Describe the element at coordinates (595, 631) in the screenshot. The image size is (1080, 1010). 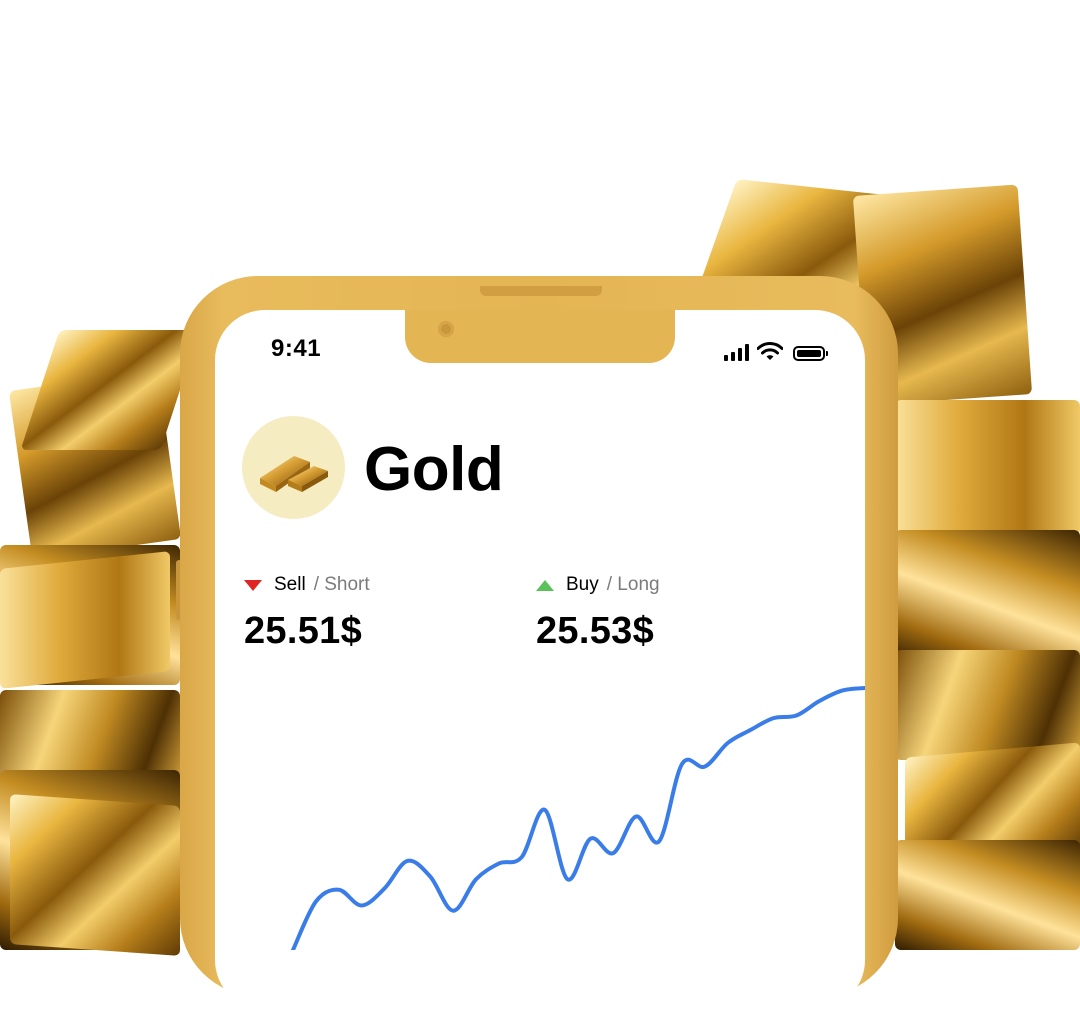
I see `buy-price: 25.53$` at that location.